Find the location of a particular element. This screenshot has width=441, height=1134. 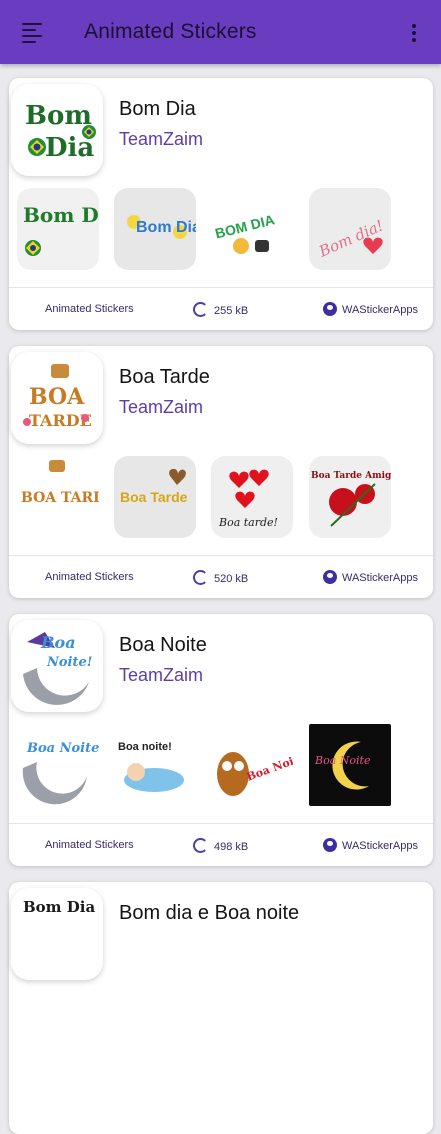

app-bar: Animated Stickers is located at coordinates (220, 32).